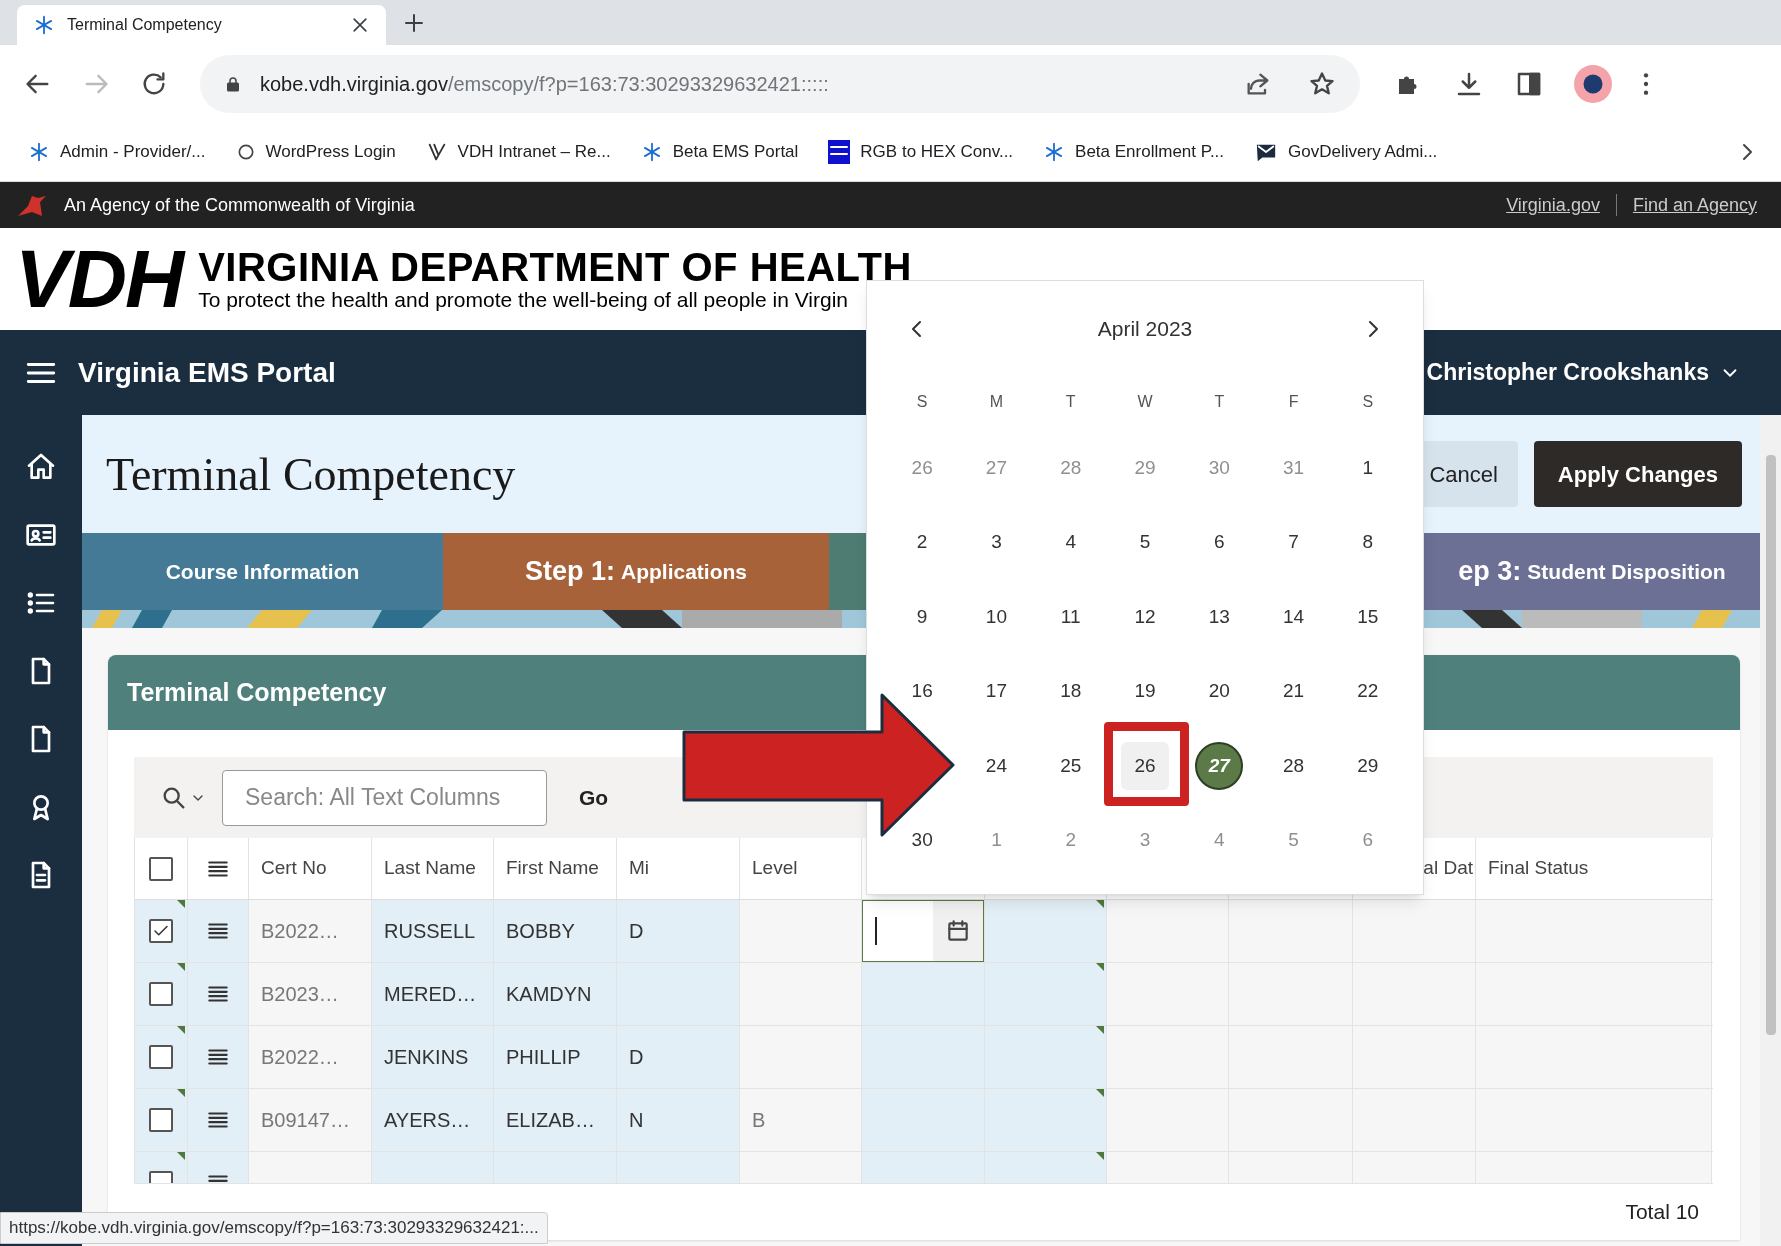 Image resolution: width=1781 pixels, height=1246 pixels. What do you see at coordinates (545, 84) in the screenshot?
I see `url-text: kobe.vdh.virginia.gov/emscopy/f?p=163:73:30293329632421:::::` at bounding box center [545, 84].